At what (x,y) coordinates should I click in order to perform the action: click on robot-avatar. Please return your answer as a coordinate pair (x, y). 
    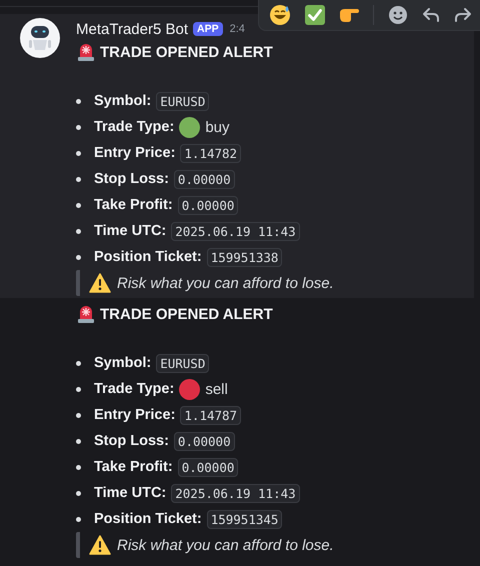
    Looking at the image, I should click on (40, 38).